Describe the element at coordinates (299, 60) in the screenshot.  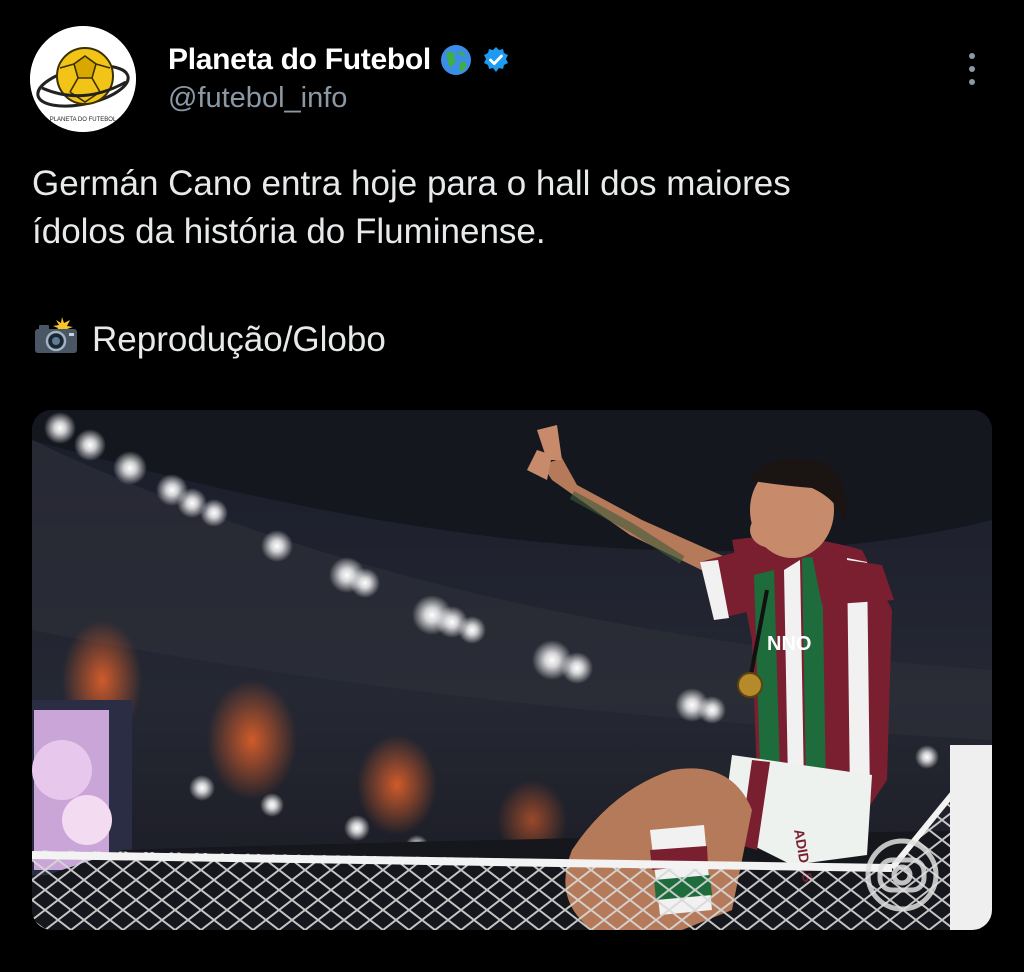
I see `display-name: Planeta do Futebol` at that location.